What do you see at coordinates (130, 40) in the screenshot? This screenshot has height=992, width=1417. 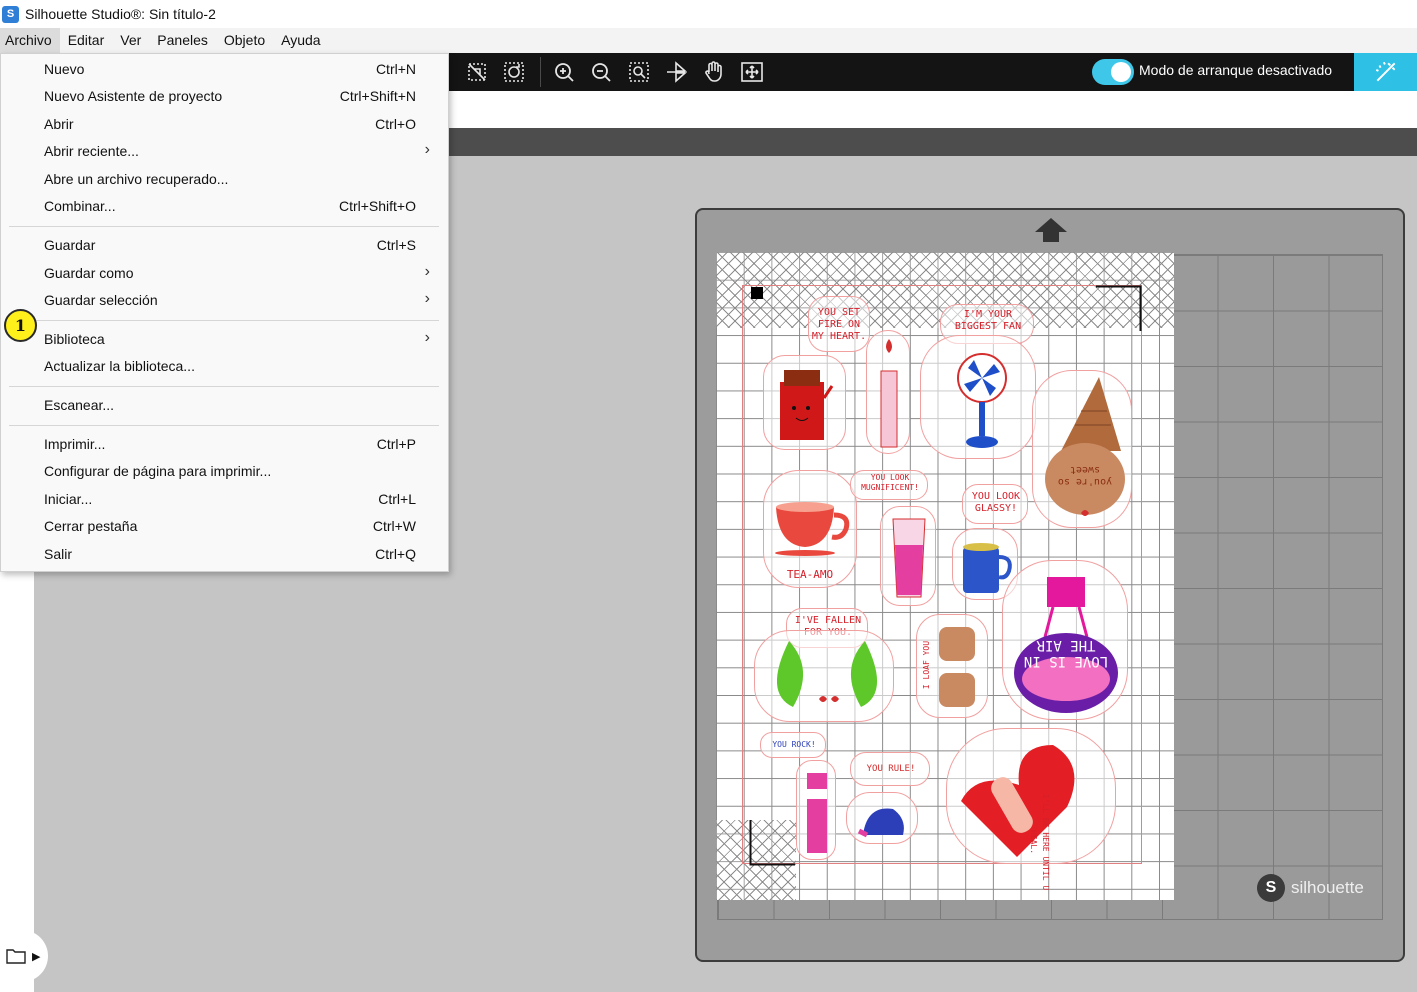 I see `menu-ver: Ver` at bounding box center [130, 40].